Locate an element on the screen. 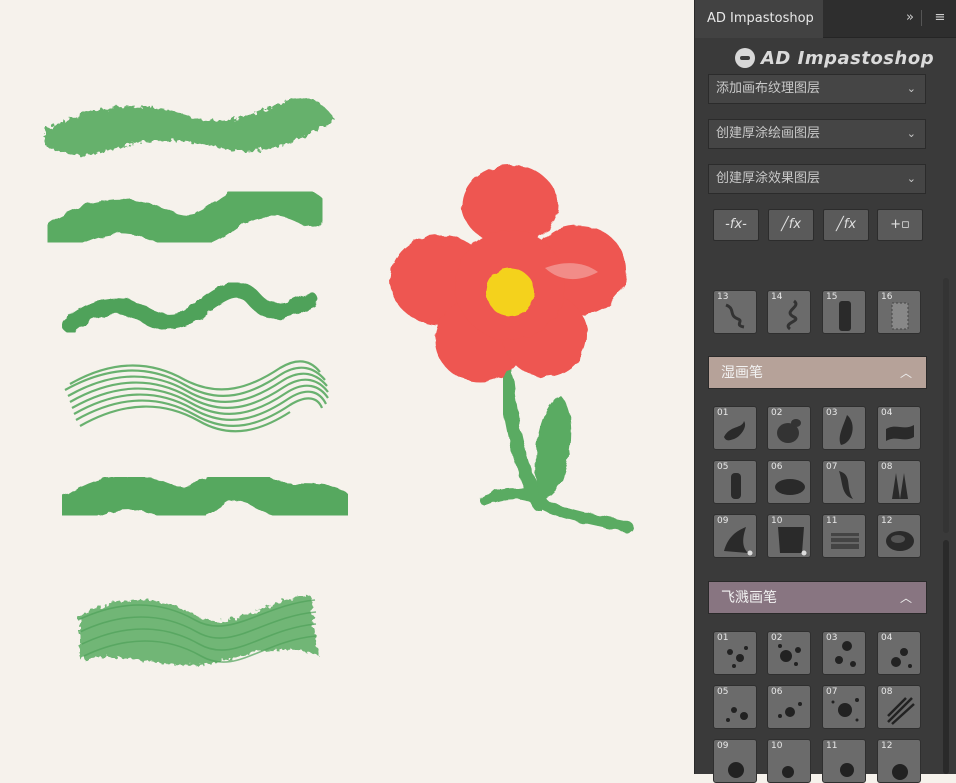  section-title: 湿画笔 is located at coordinates (742, 373).